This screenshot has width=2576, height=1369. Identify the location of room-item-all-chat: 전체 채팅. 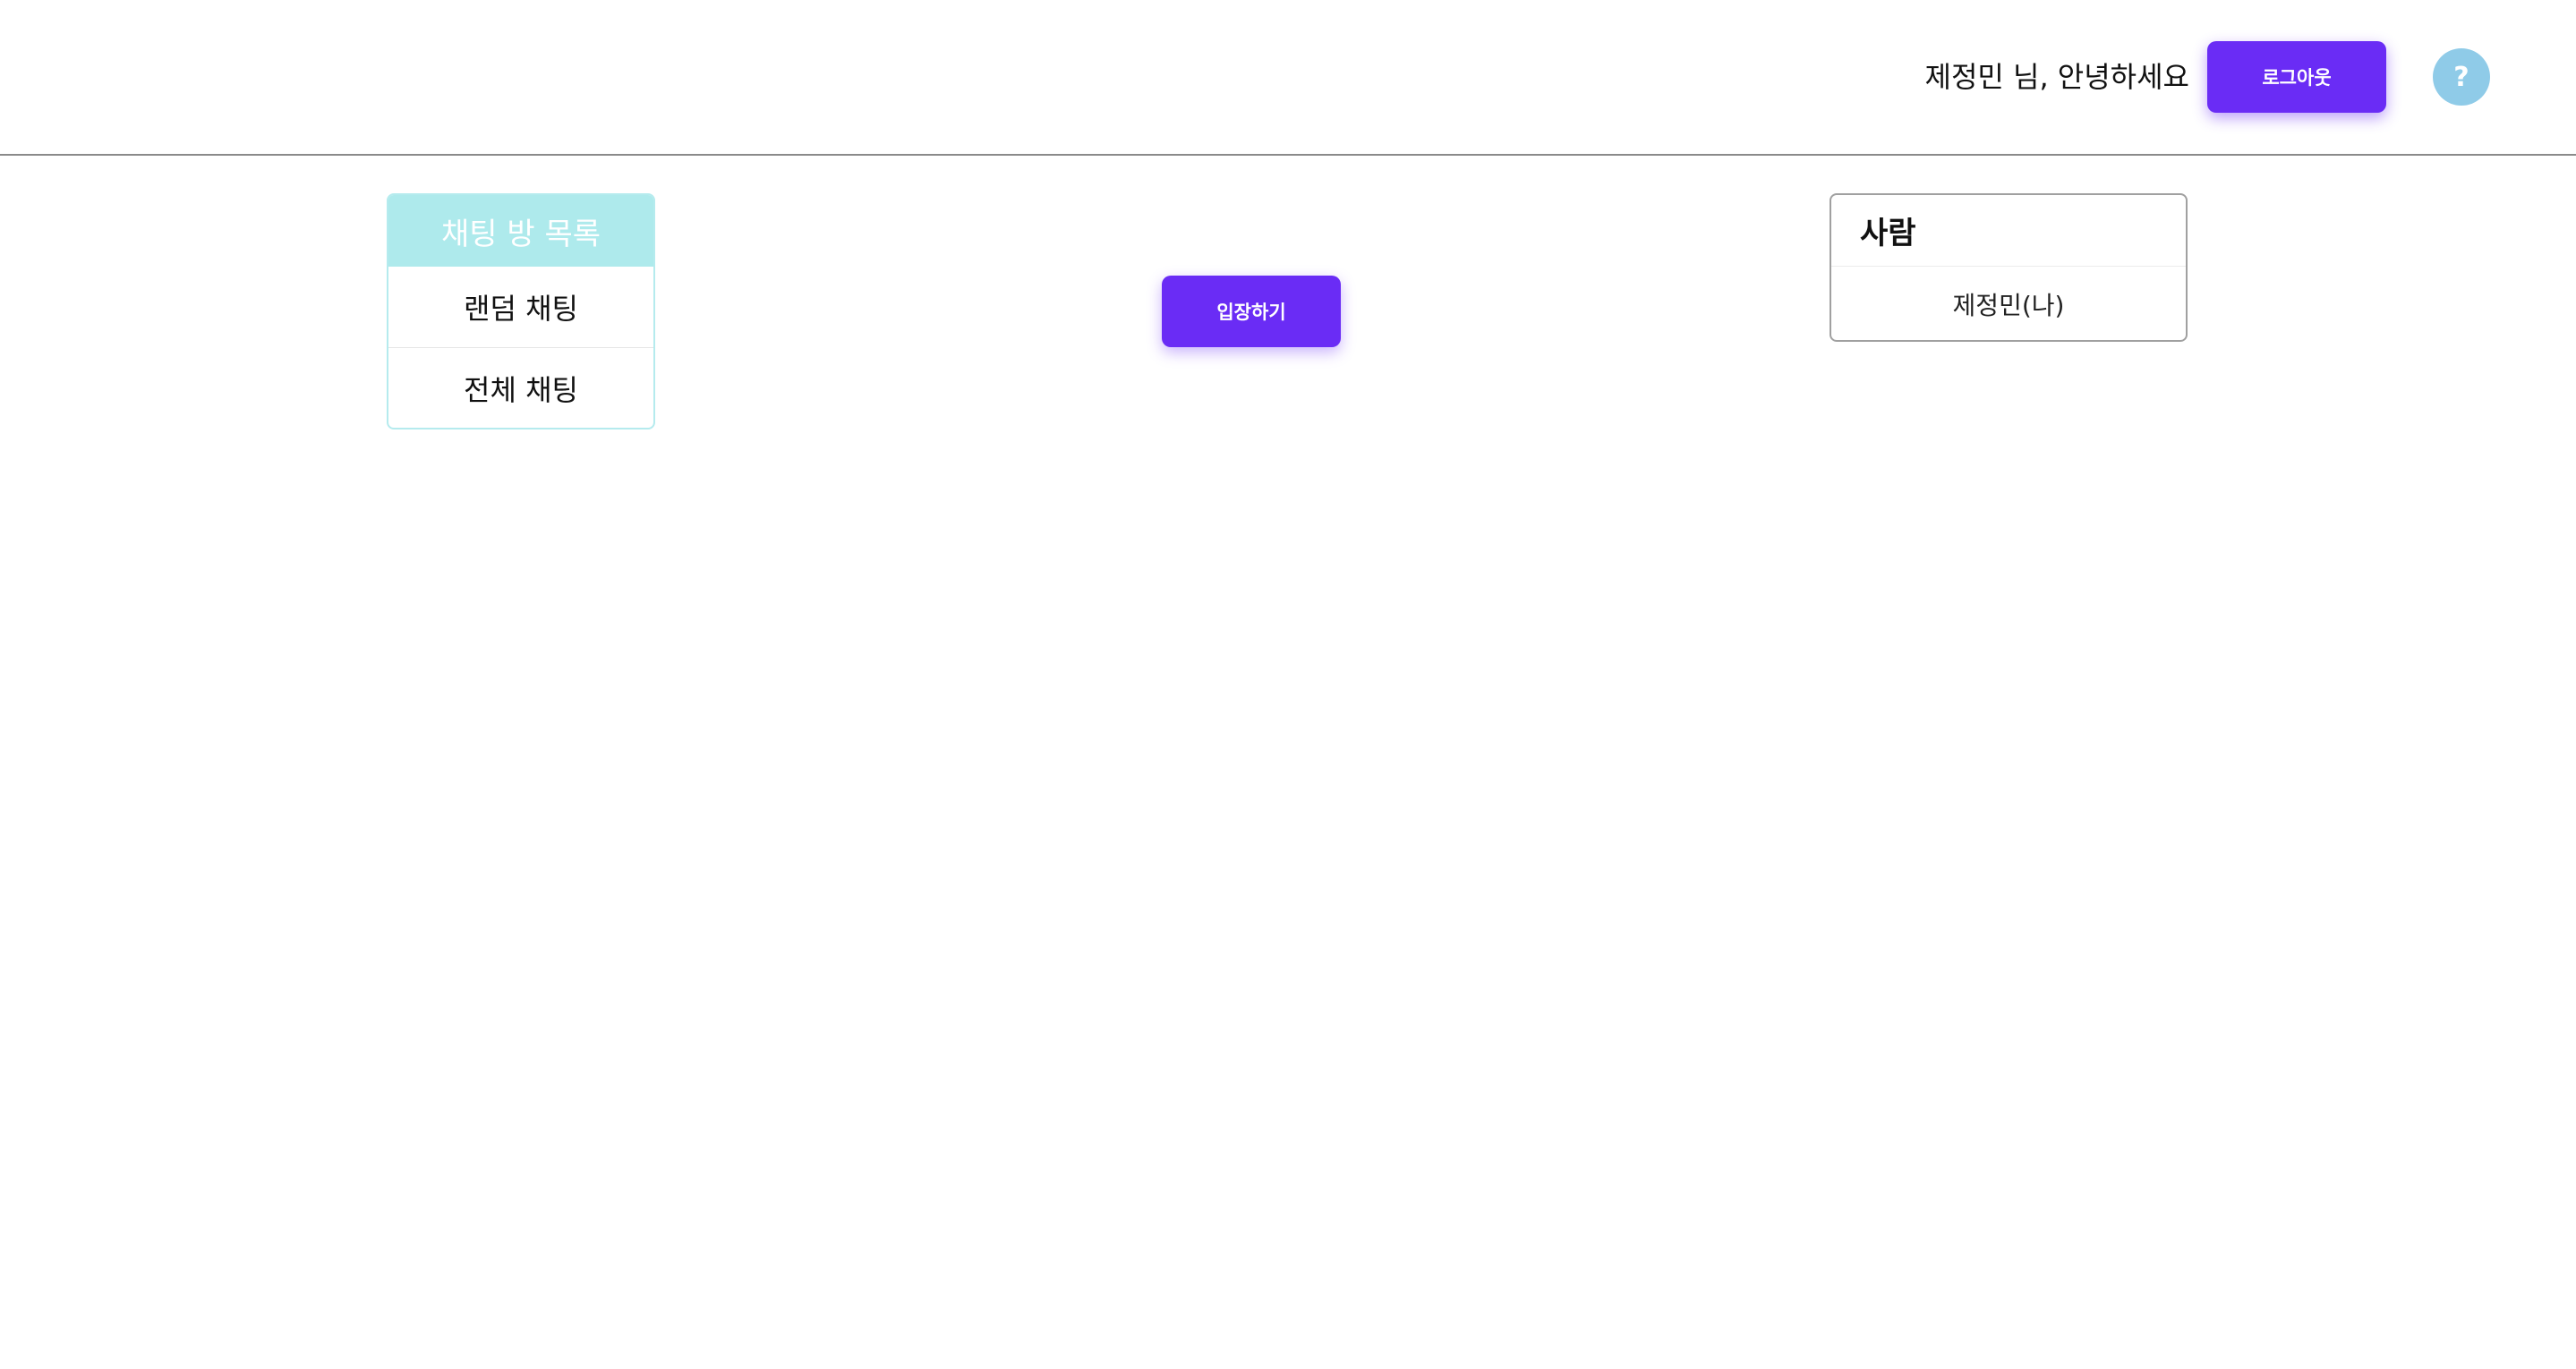
(520, 387).